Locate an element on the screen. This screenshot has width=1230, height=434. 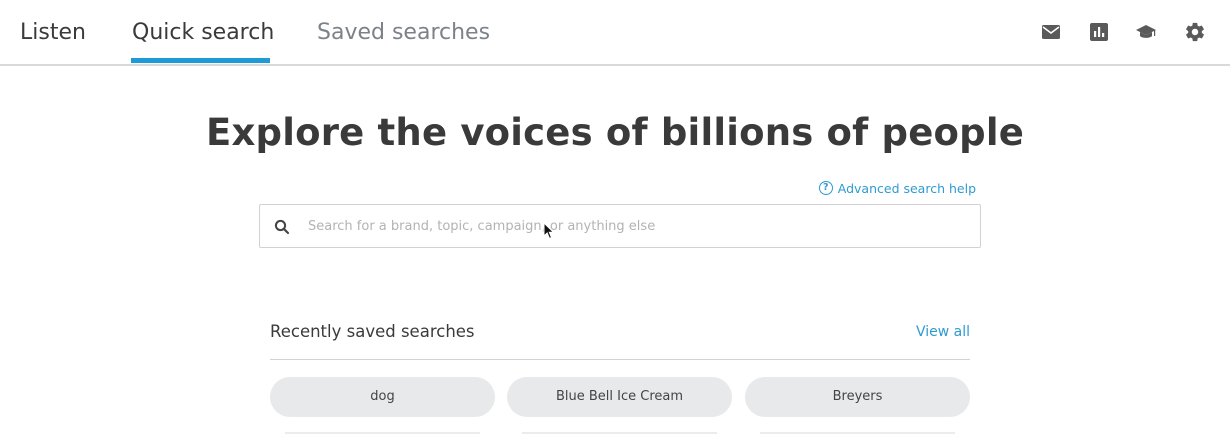
advanced-search-help-link: ? Advanced search help is located at coordinates (897, 188).